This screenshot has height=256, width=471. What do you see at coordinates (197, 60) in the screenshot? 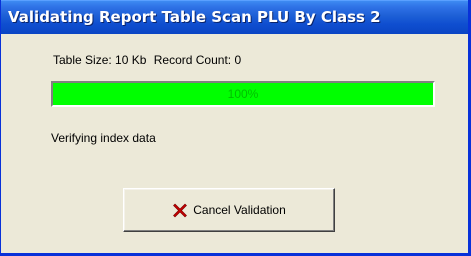
I see `record-count-label: Record Count: 0` at bounding box center [197, 60].